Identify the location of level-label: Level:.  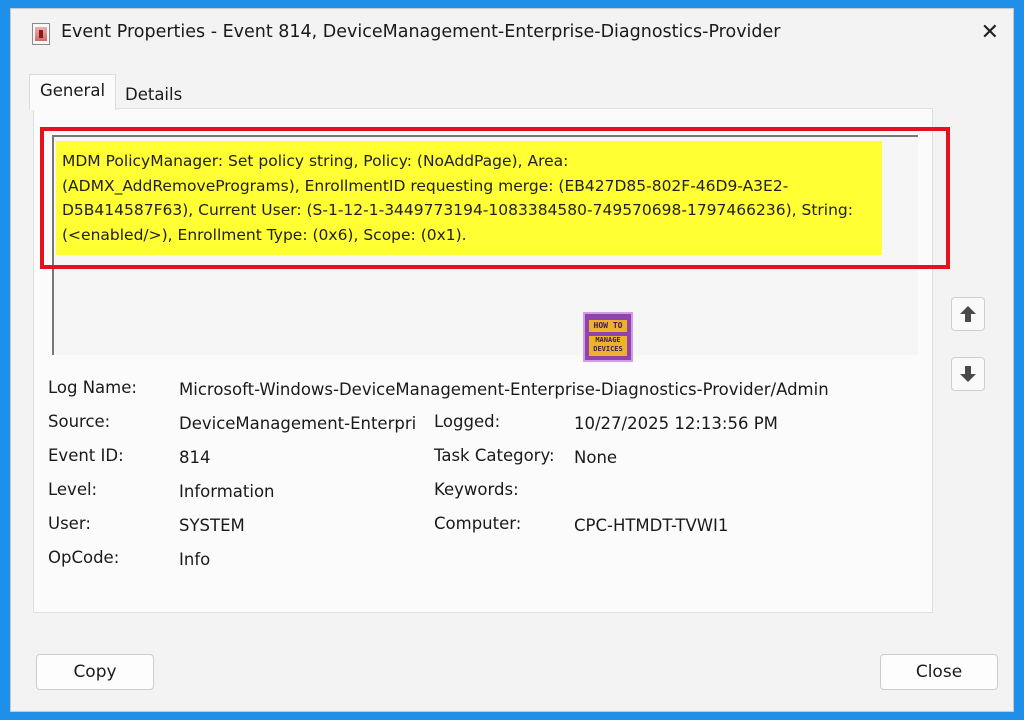
(73, 489).